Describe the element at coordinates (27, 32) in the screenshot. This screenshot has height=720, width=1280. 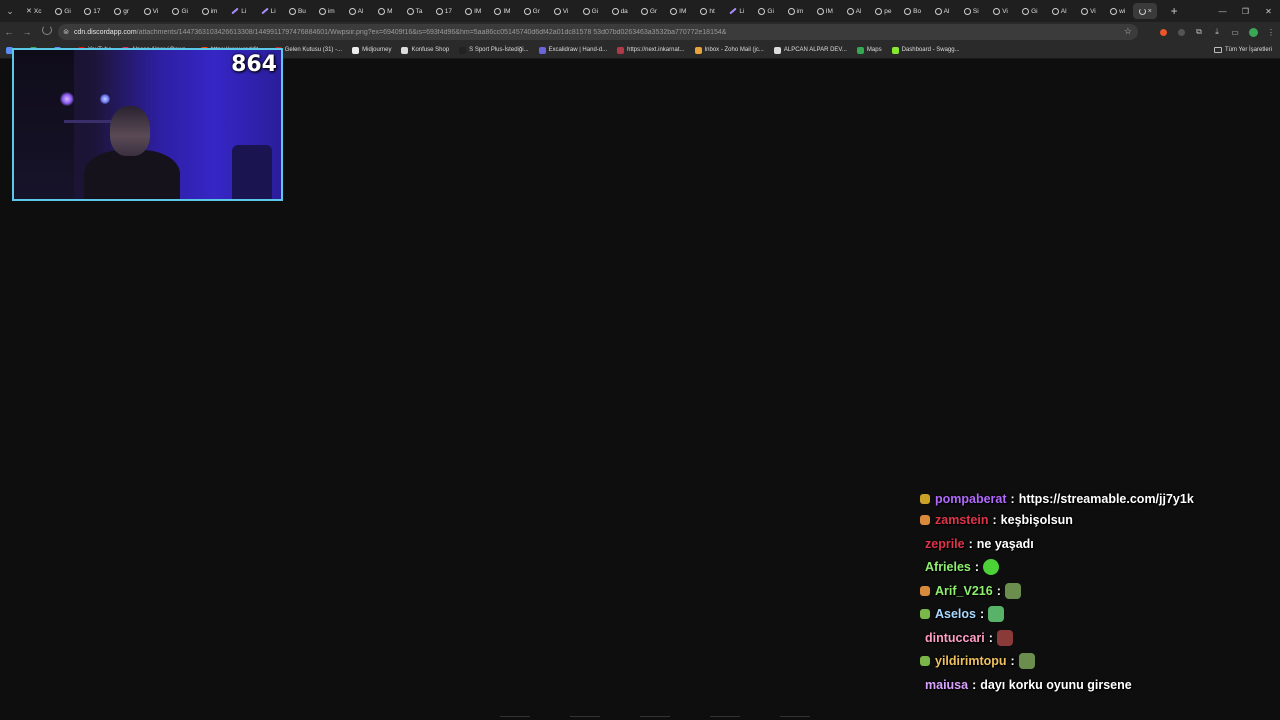
I see `forward-icon: →` at that location.